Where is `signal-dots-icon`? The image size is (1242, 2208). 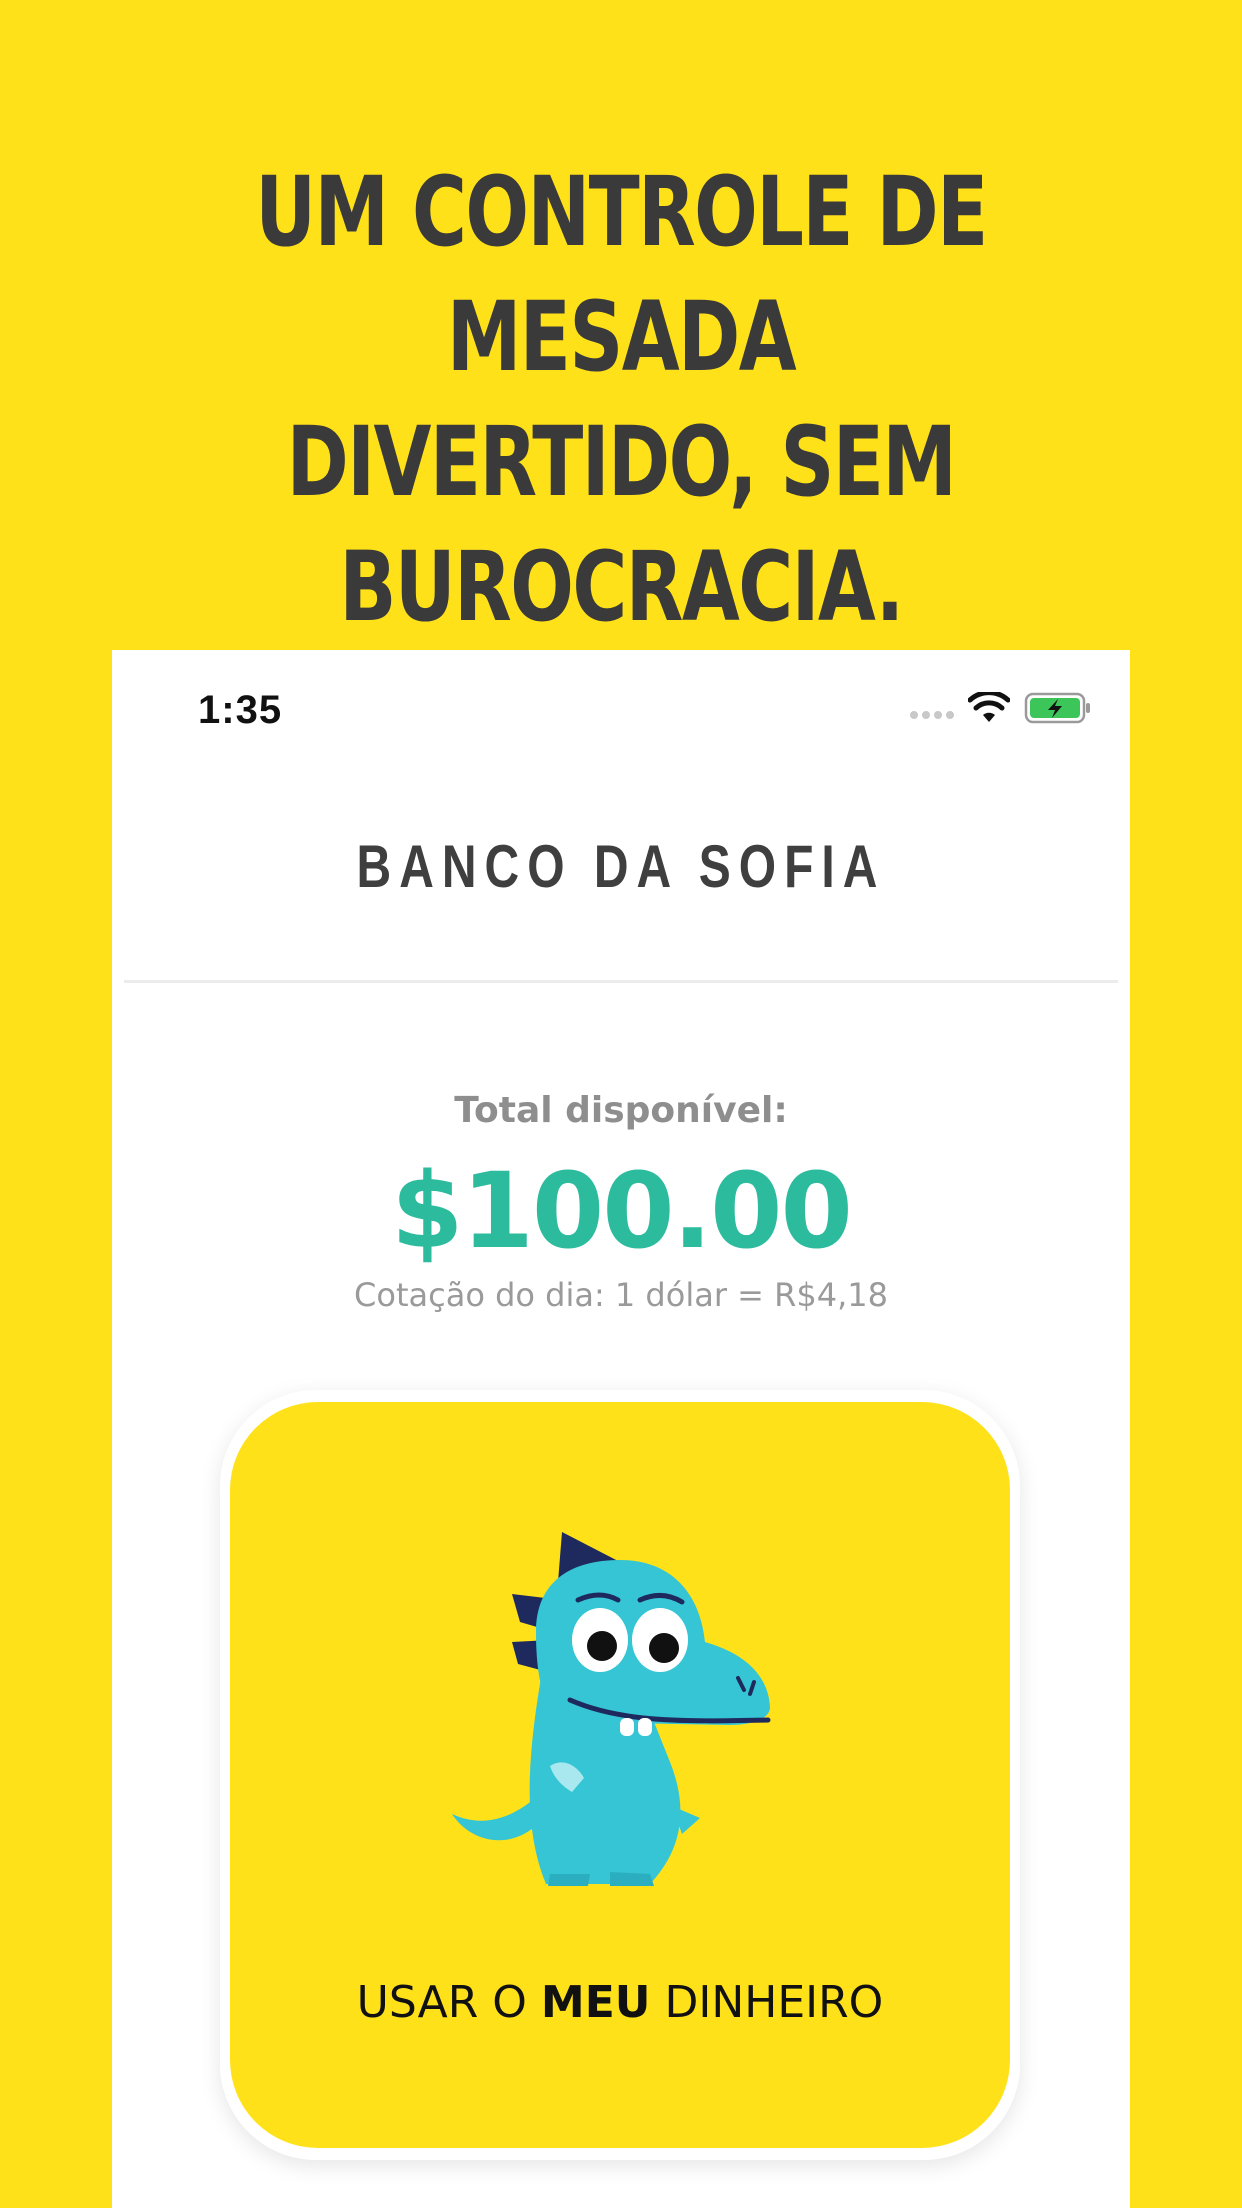 signal-dots-icon is located at coordinates (932, 715).